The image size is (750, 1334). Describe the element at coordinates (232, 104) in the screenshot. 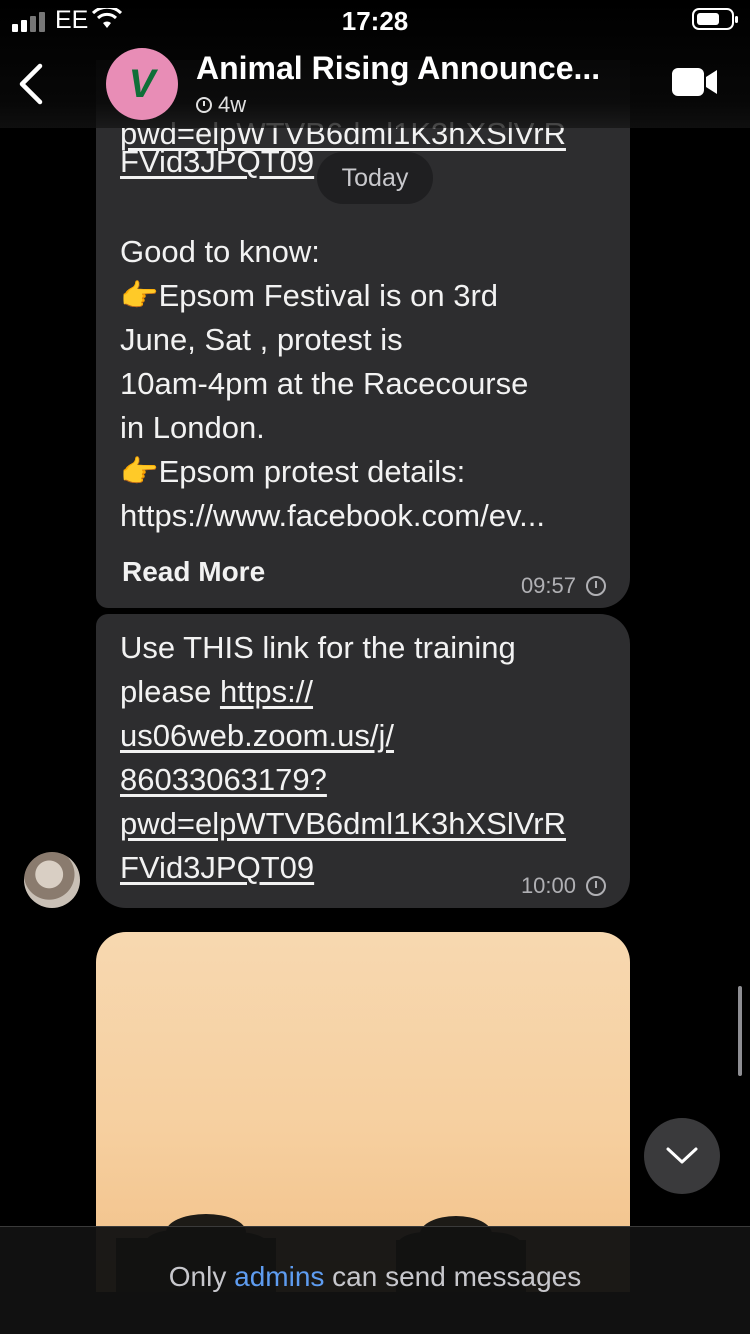

I see `timer-label: 4w` at that location.